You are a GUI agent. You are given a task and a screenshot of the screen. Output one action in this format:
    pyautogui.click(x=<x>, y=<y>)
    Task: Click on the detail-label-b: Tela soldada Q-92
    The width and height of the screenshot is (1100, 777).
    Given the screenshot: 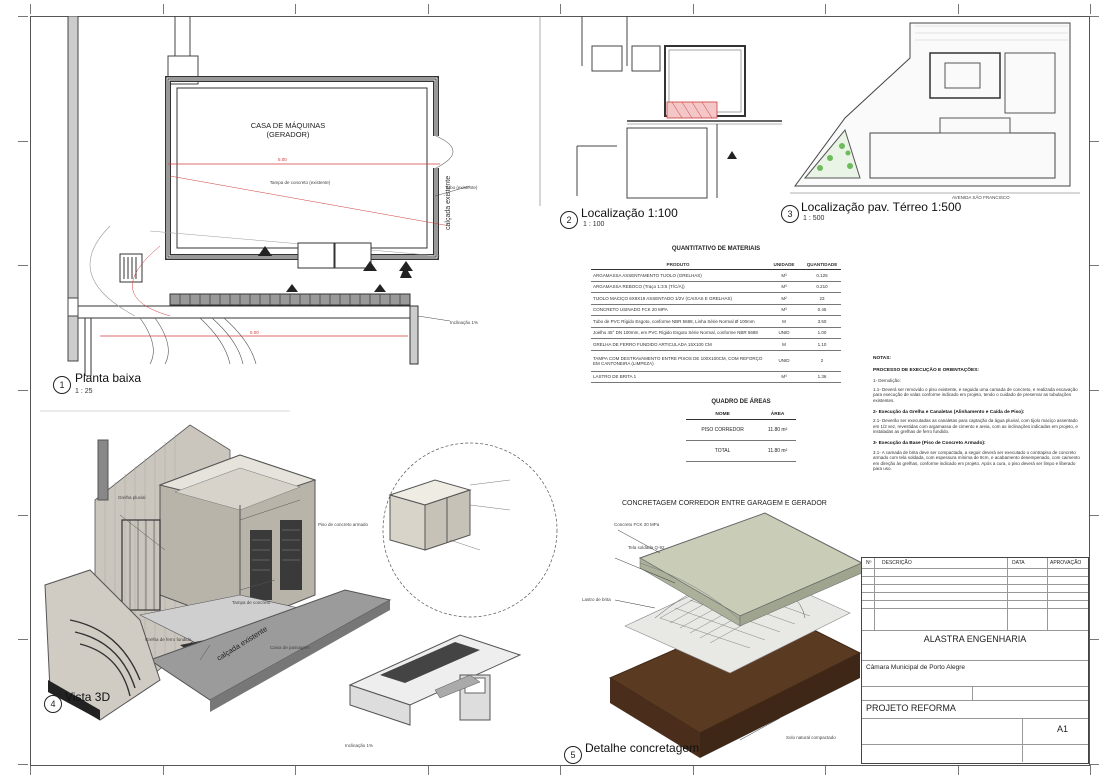 What is the action you would take?
    pyautogui.click(x=646, y=547)
    